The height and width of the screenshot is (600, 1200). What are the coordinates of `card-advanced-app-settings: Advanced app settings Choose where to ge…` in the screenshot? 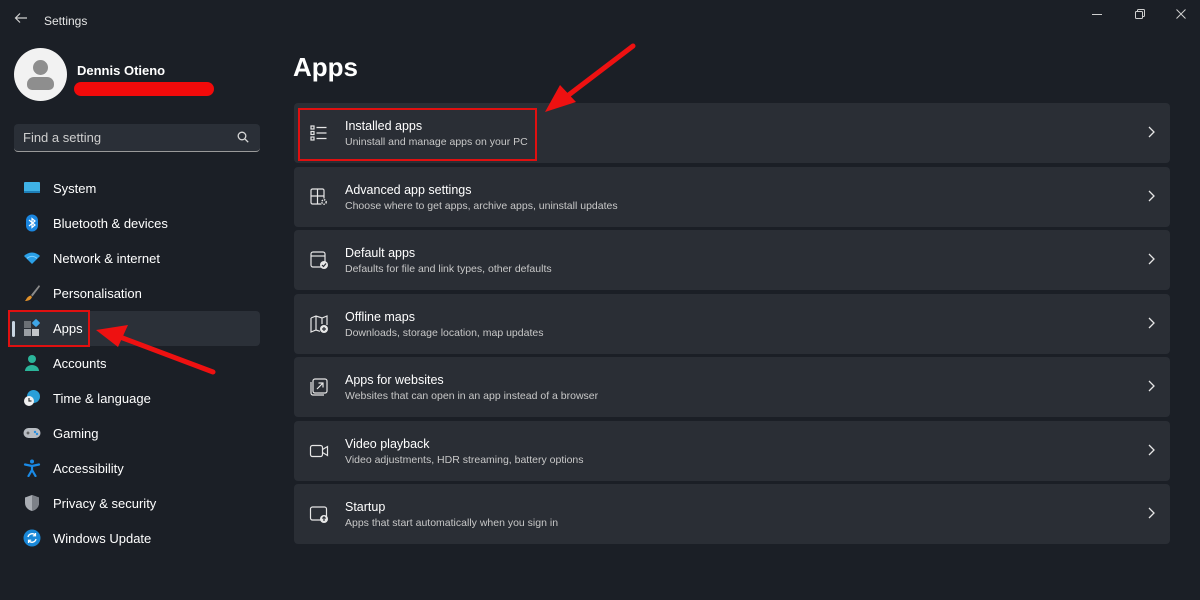 It's located at (732, 196).